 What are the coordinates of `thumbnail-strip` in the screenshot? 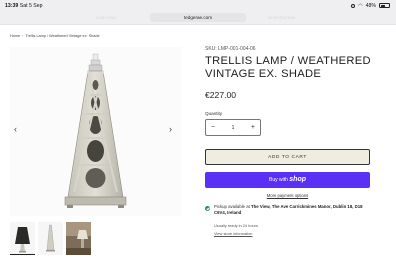 It's located at (50, 238).